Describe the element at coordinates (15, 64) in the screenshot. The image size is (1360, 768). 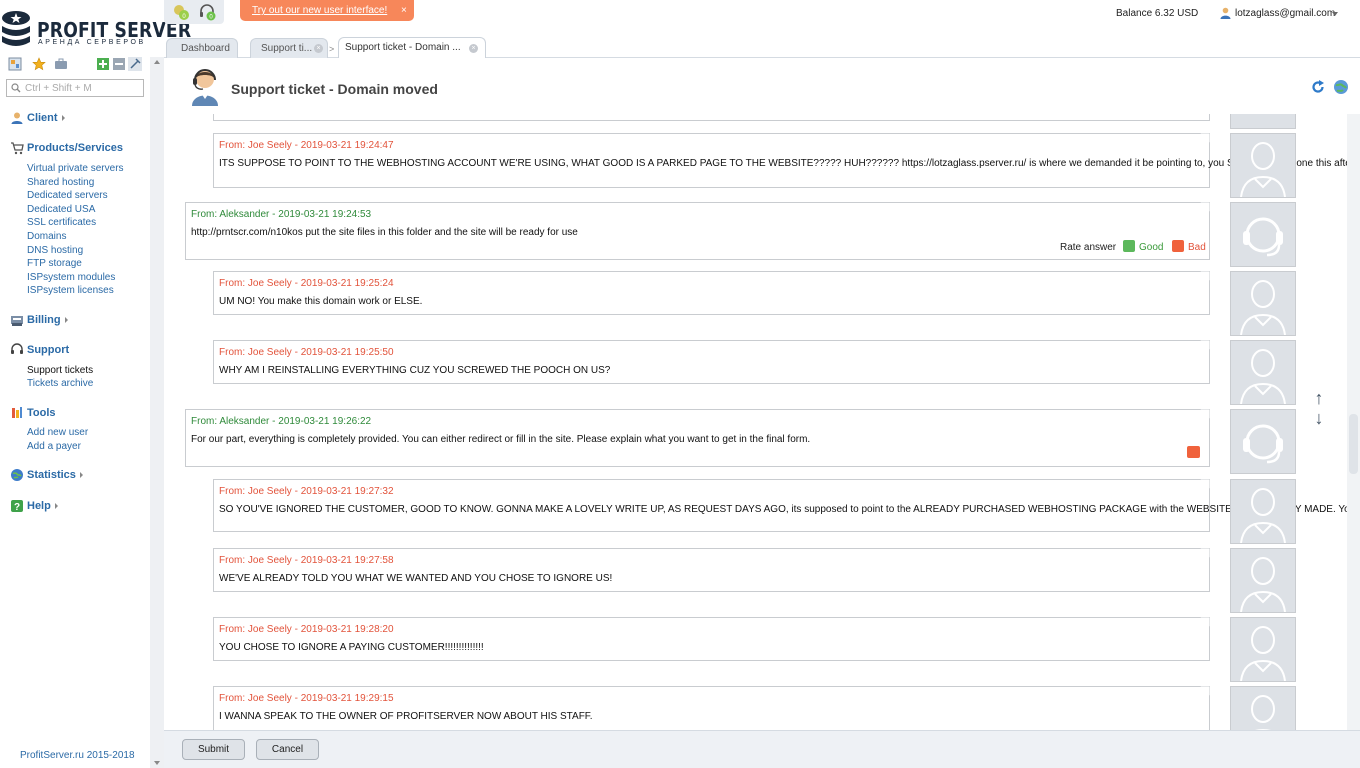
I see `layout-icon` at that location.